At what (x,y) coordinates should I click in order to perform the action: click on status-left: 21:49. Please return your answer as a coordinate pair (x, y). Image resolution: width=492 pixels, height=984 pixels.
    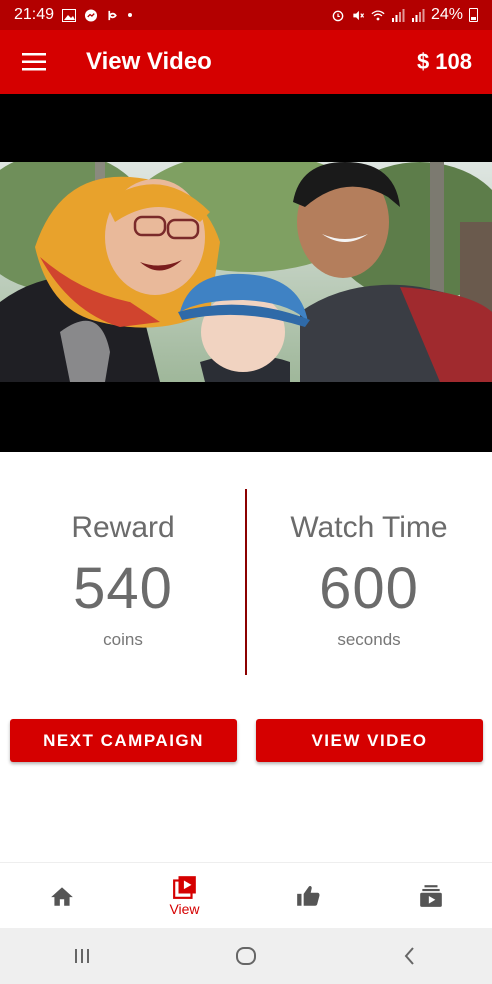
    Looking at the image, I should click on (73, 15).